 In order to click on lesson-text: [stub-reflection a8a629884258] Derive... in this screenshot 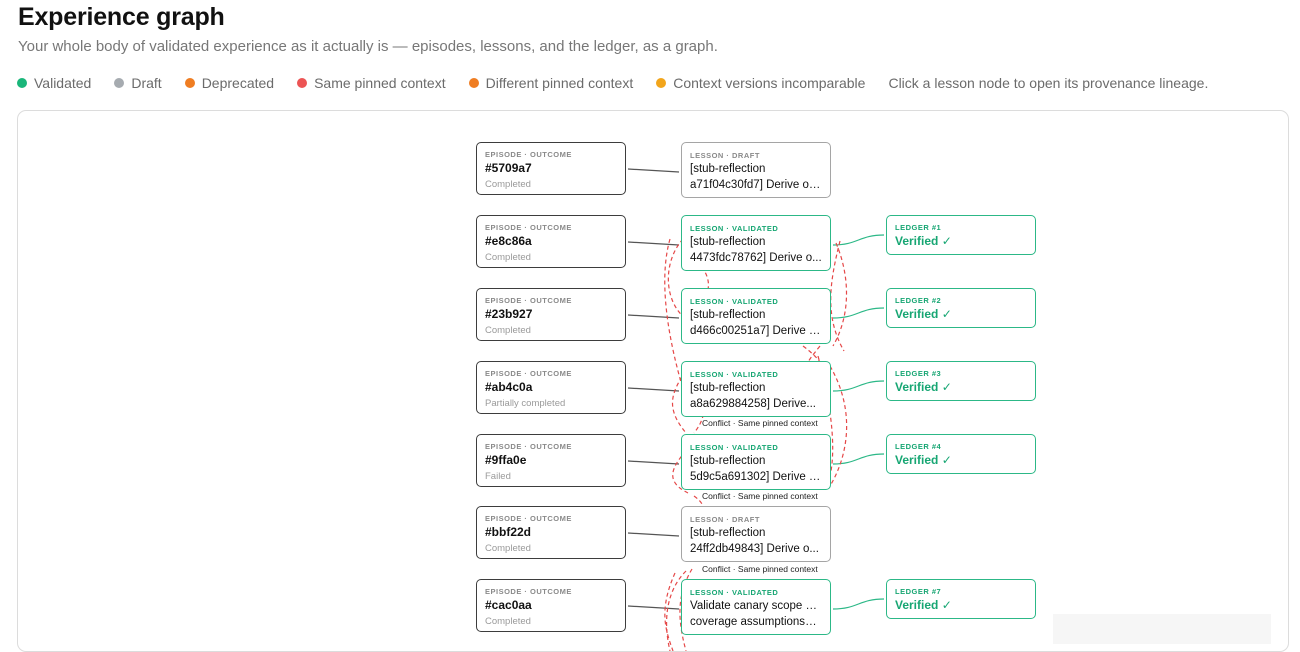, I will do `click(756, 396)`.